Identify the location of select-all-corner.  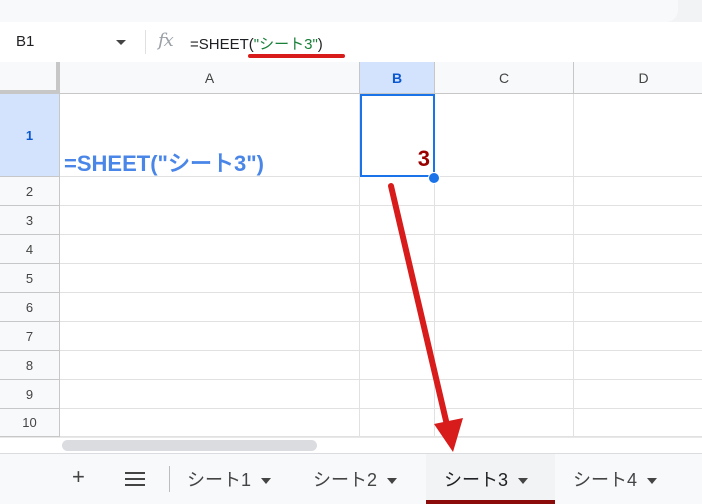
(30, 78).